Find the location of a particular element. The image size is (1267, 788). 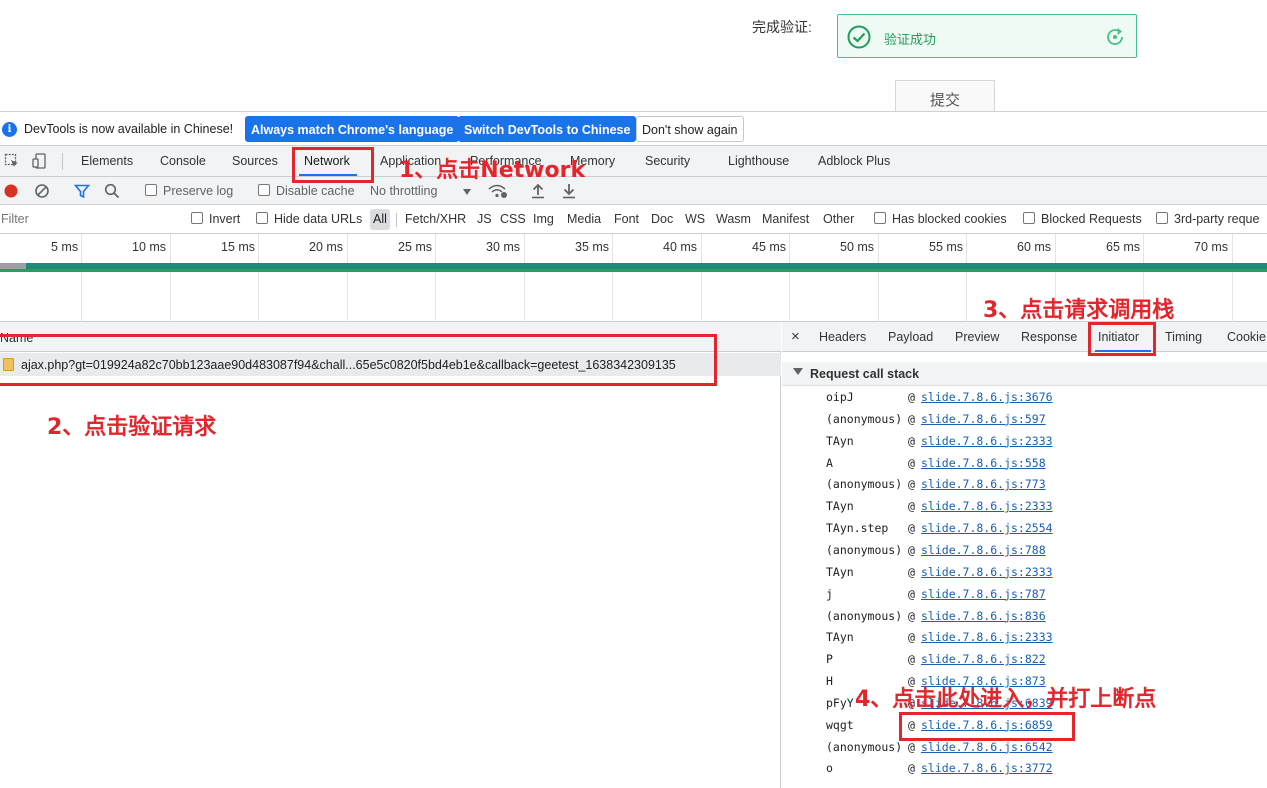

filter-icon is located at coordinates (82, 191).